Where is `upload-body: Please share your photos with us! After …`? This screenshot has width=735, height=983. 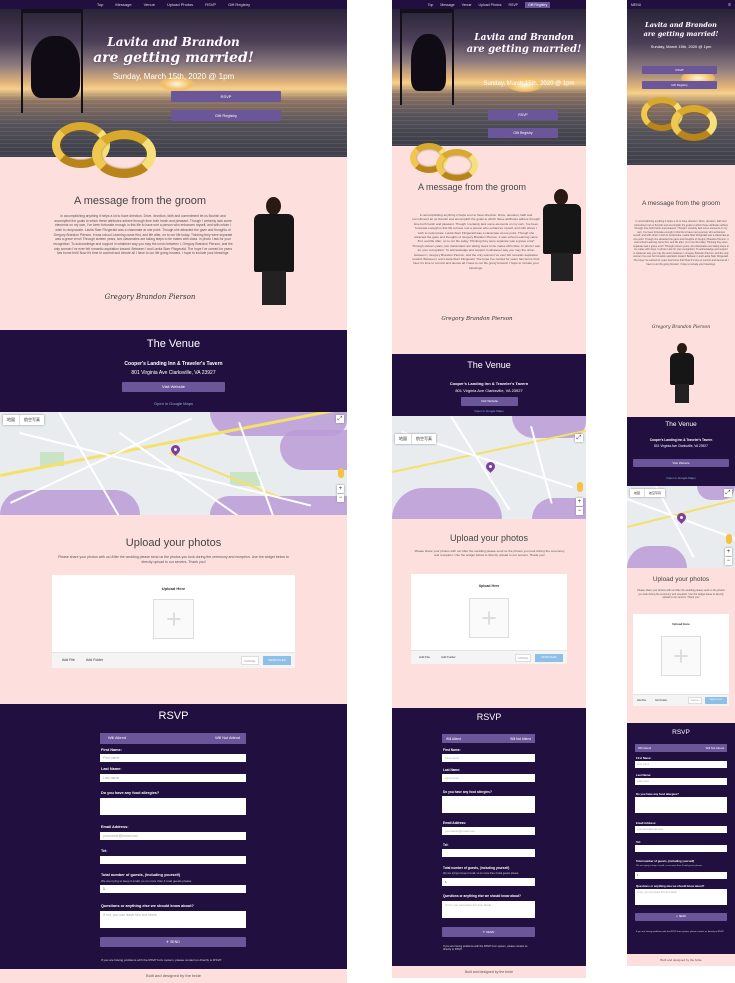 upload-body: Please share your photos with us! After … is located at coordinates (489, 553).